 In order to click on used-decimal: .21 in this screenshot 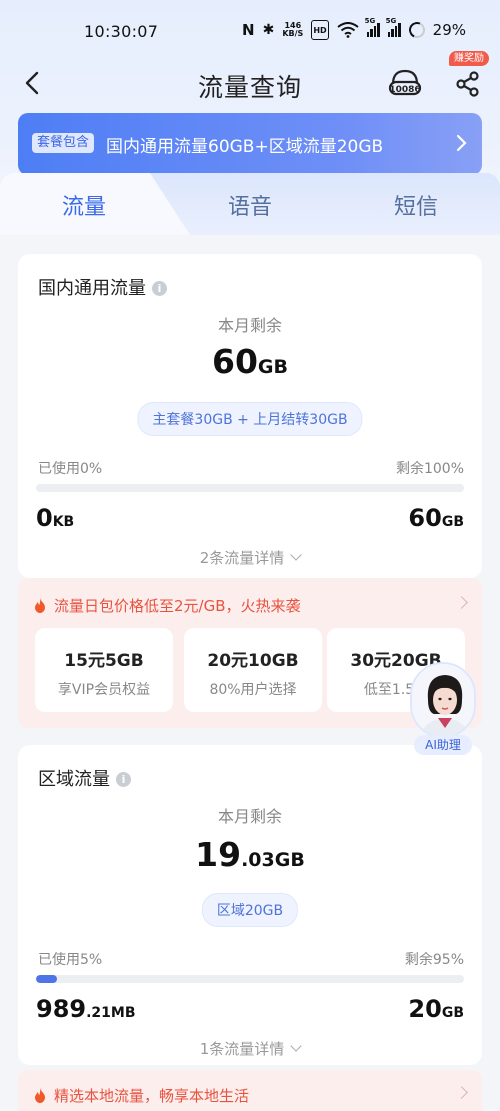, I will do `click(98, 1013)`.